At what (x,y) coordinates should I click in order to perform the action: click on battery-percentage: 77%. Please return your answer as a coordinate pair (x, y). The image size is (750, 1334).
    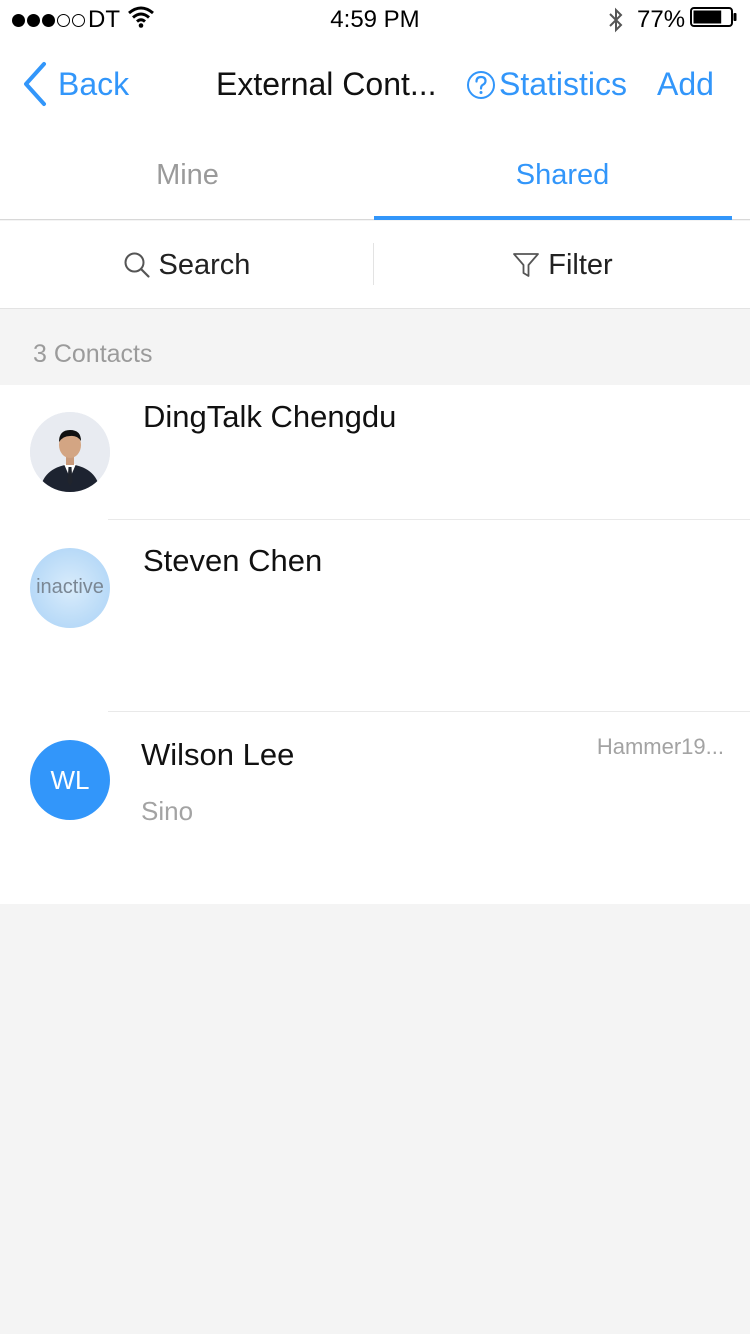
    Looking at the image, I should click on (661, 19).